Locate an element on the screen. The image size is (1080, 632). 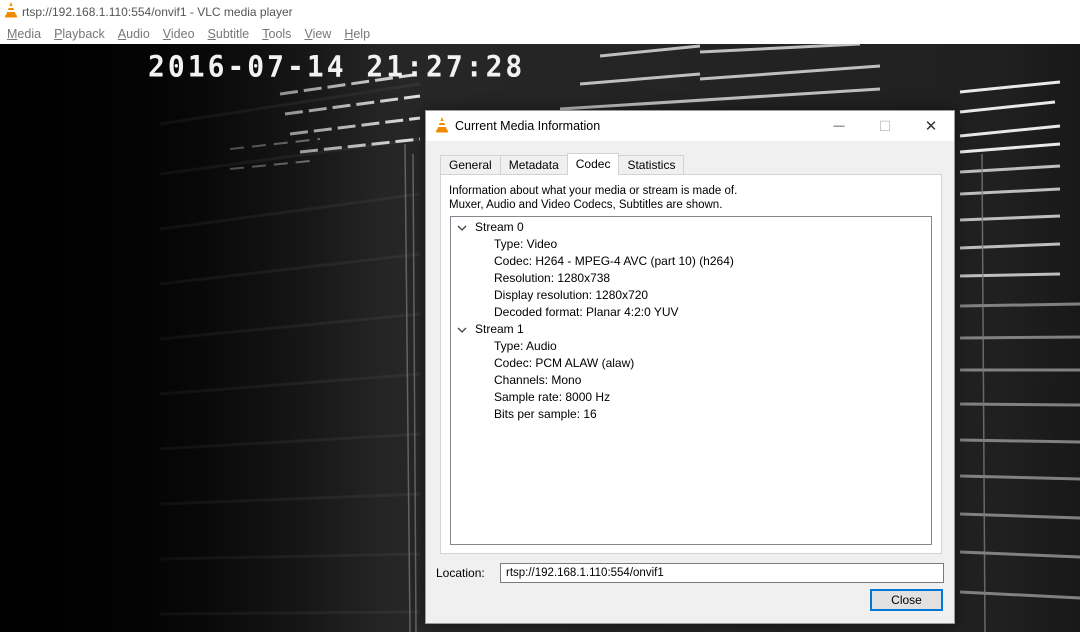
menu-help: Help is located at coordinates (358, 34).